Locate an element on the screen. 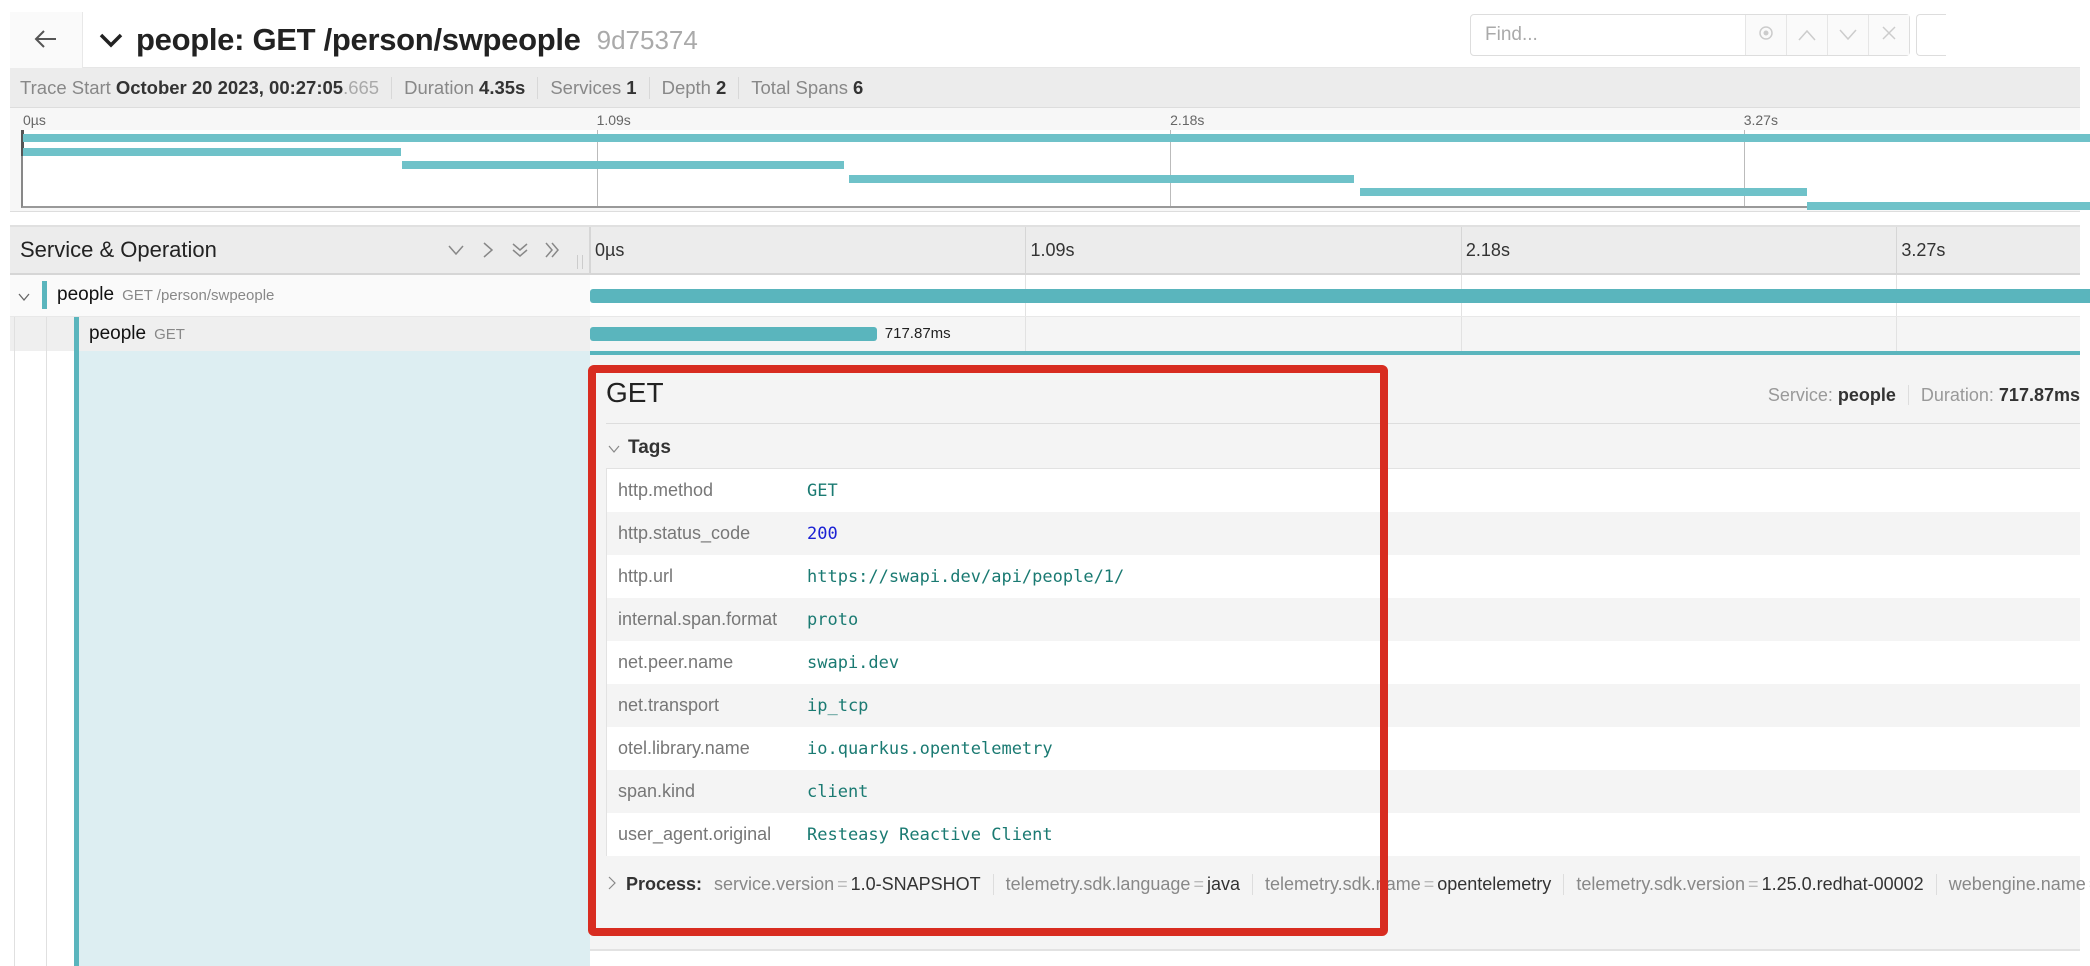 The height and width of the screenshot is (966, 2090). span-row: people GET 717.87ms is located at coordinates (1045, 334).